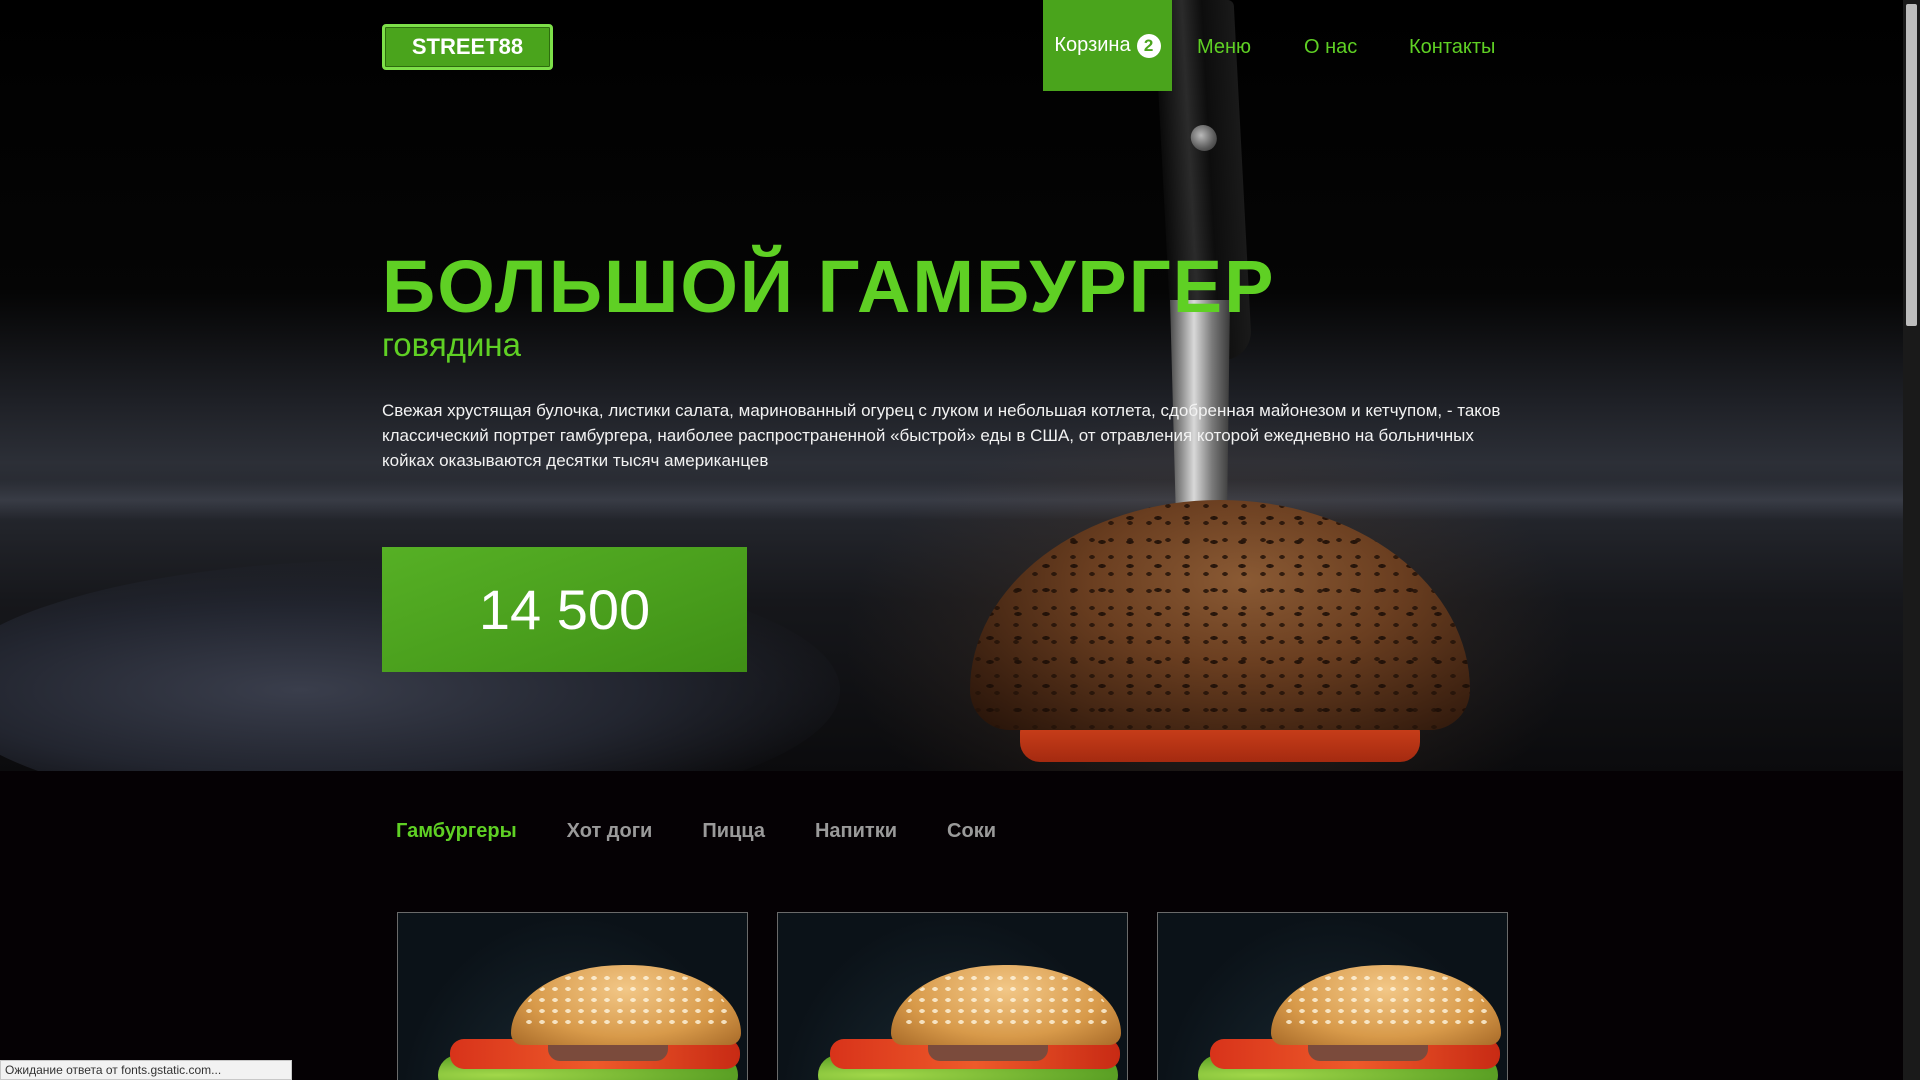 This screenshot has height=1080, width=1920. I want to click on burger-bun-image, so click(1220, 615).